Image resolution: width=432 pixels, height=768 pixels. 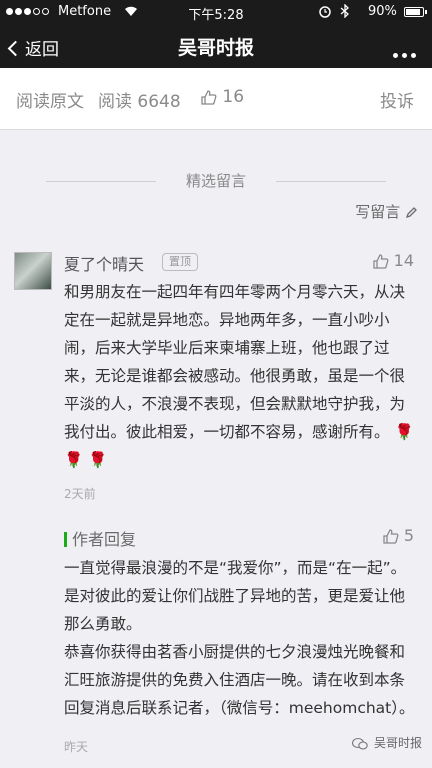 I want to click on reply-like-count: 5, so click(x=408, y=535).